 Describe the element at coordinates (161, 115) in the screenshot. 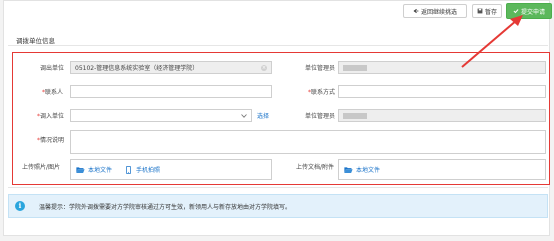

I see `in-unit-select` at that location.